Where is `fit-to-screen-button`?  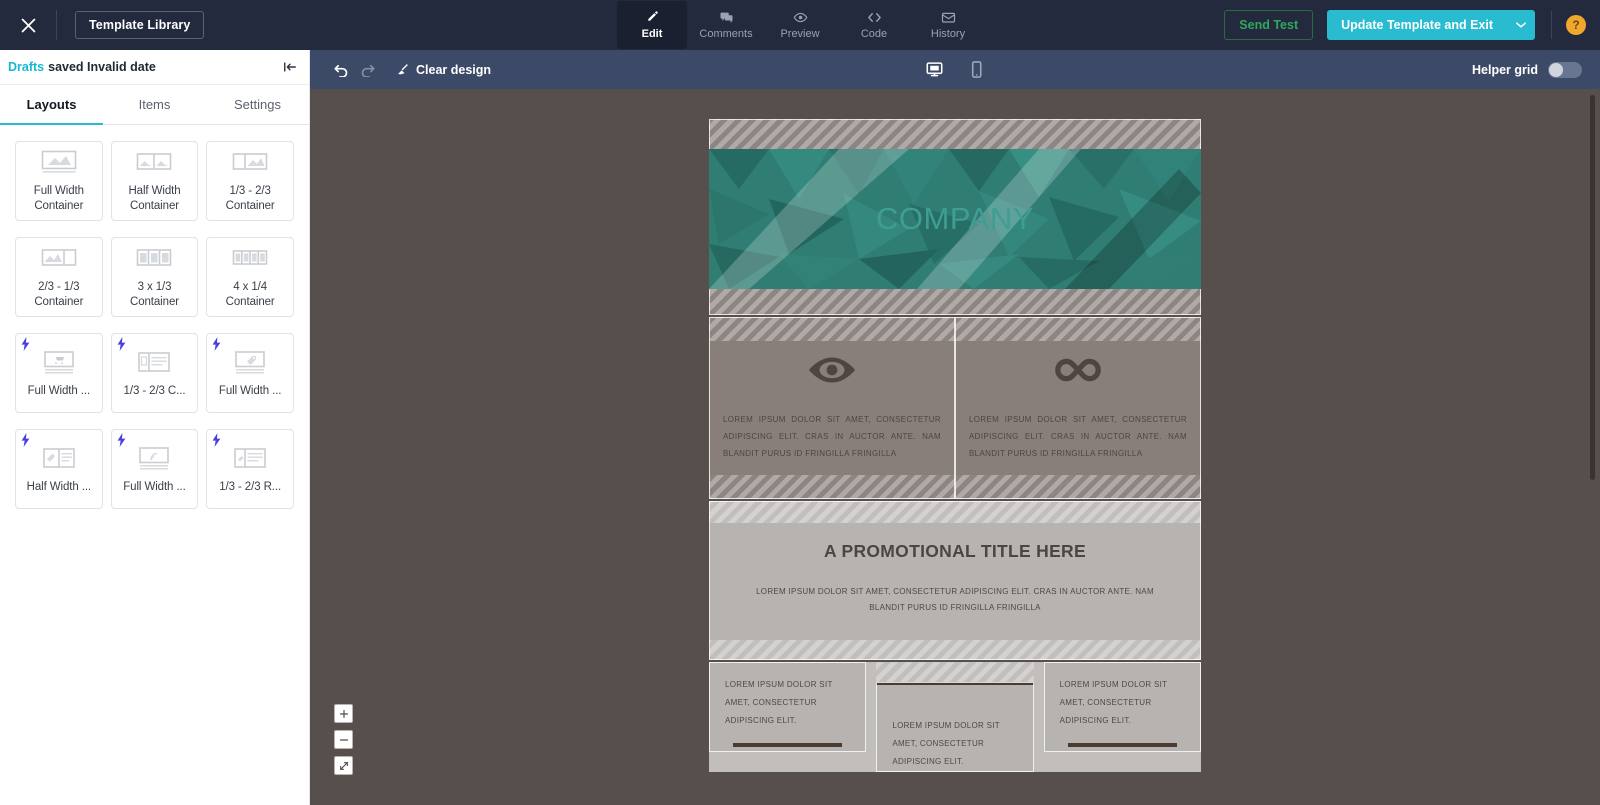
fit-to-screen-button is located at coordinates (343, 765).